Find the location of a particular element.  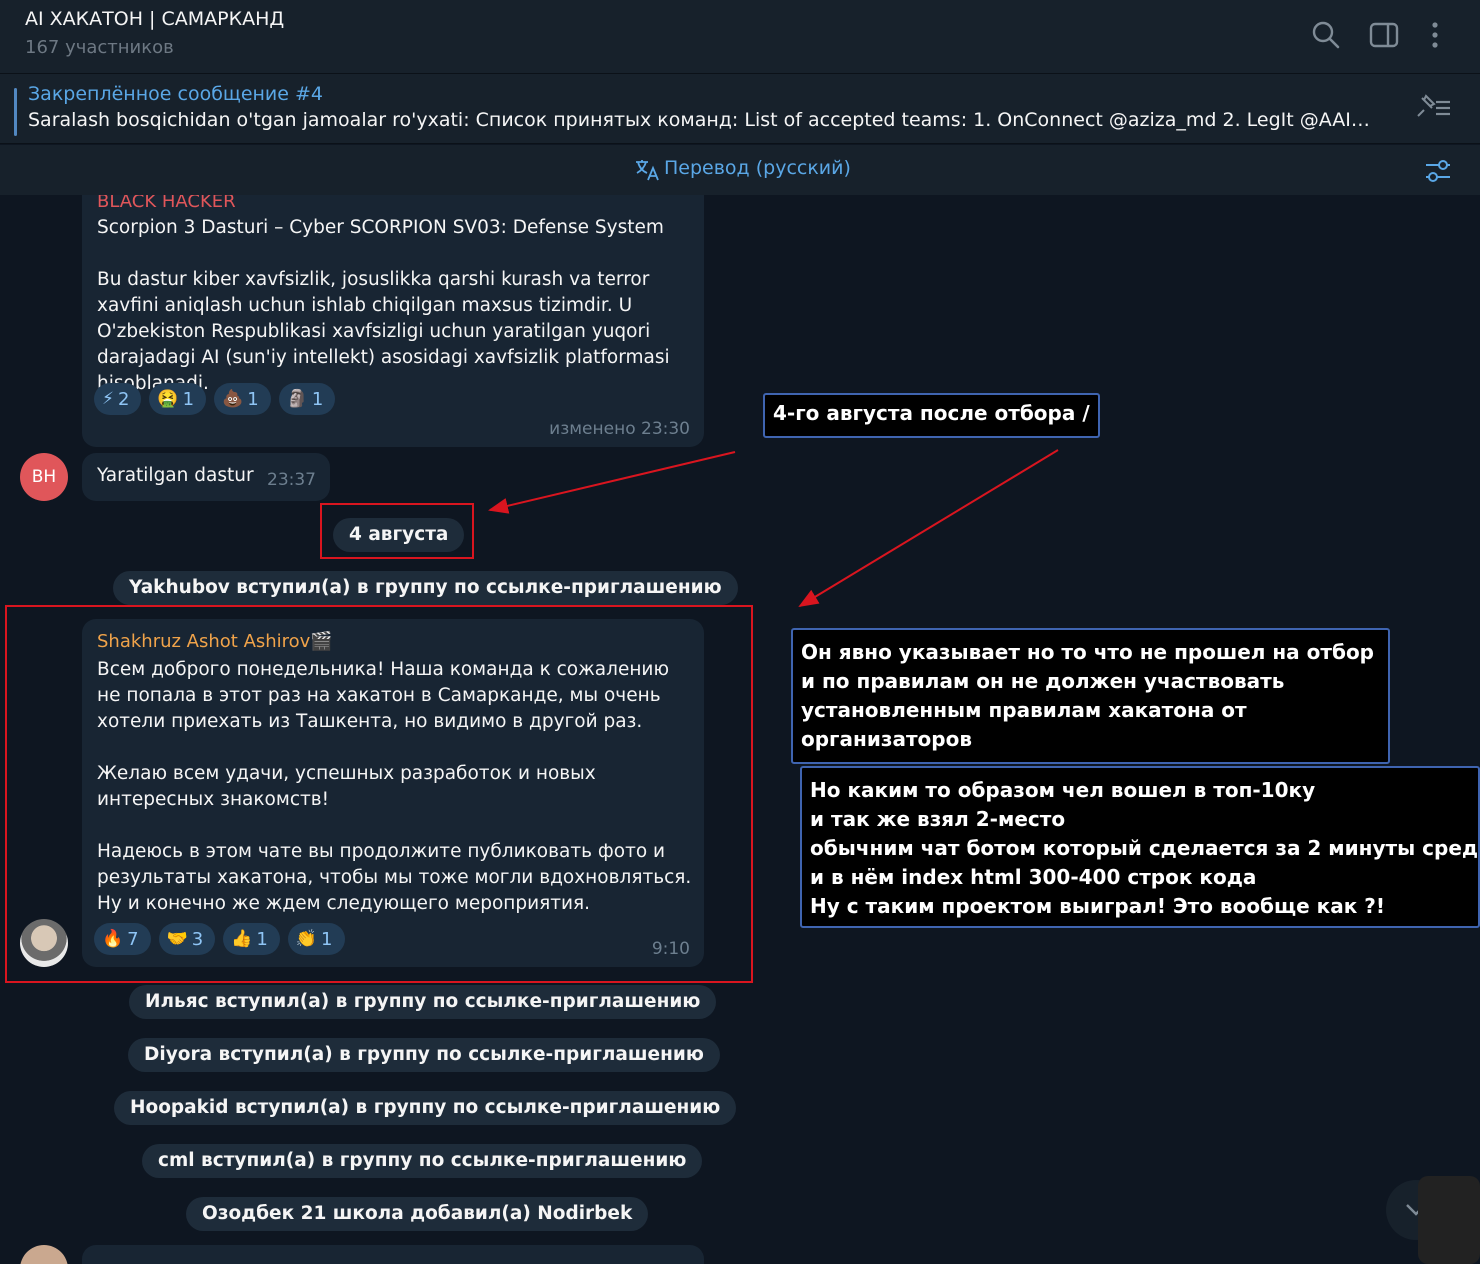

message-bubble: Yaratilgan dastur 23:37 is located at coordinates (206, 477).